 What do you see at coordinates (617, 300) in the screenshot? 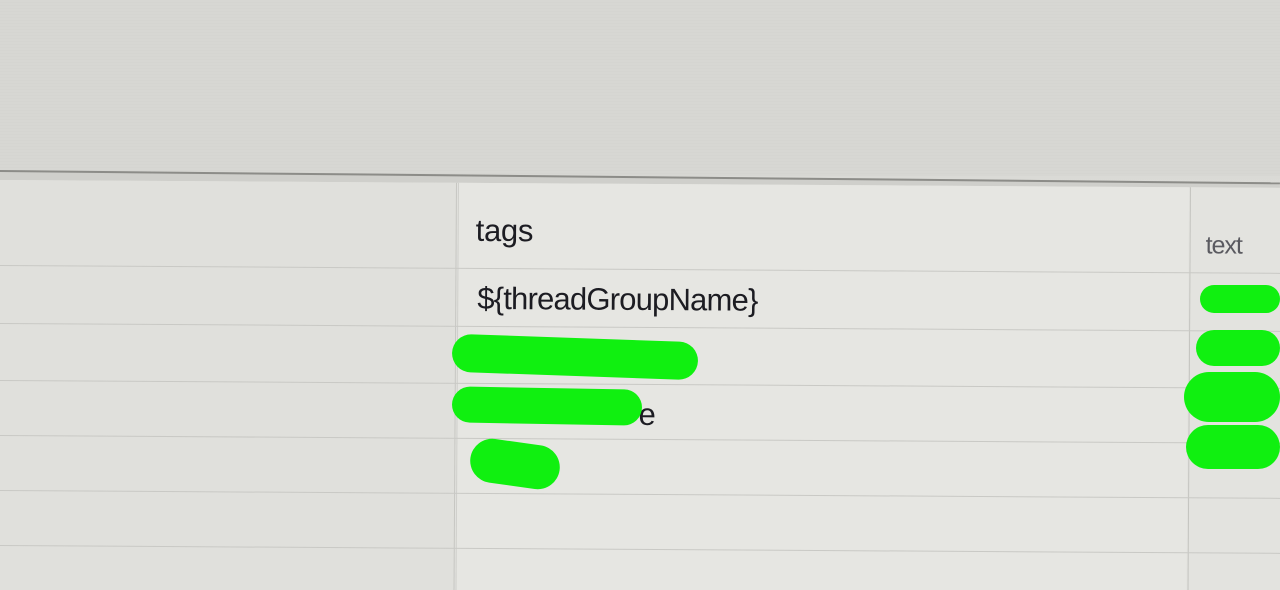
I see `table-cell-value: ${threadGroupName}` at bounding box center [617, 300].